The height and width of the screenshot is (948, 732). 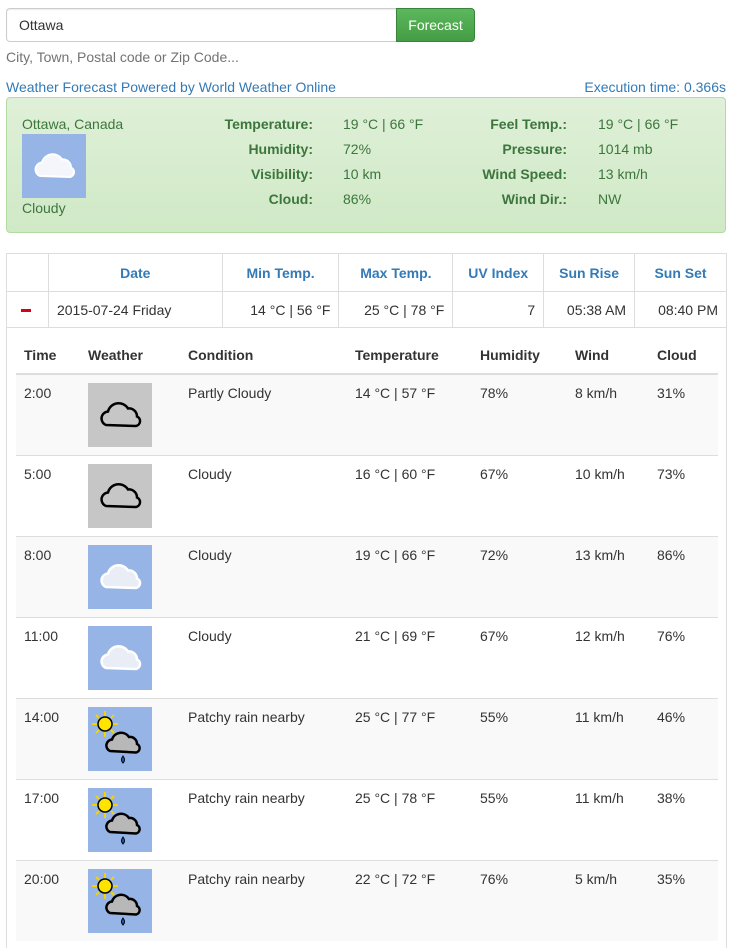 What do you see at coordinates (519, 355) in the screenshot?
I see `humidity-header: Humidity` at bounding box center [519, 355].